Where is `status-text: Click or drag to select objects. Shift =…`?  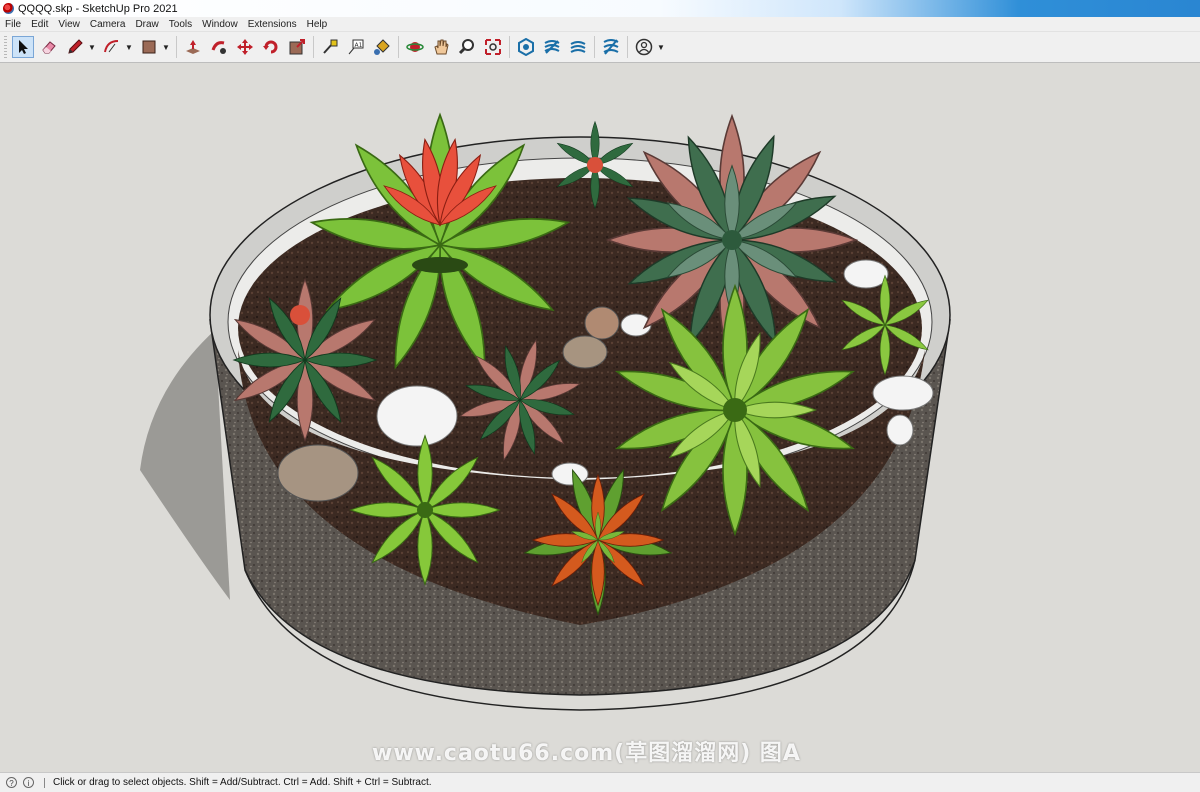 status-text: Click or drag to select objects. Shift =… is located at coordinates (242, 782).